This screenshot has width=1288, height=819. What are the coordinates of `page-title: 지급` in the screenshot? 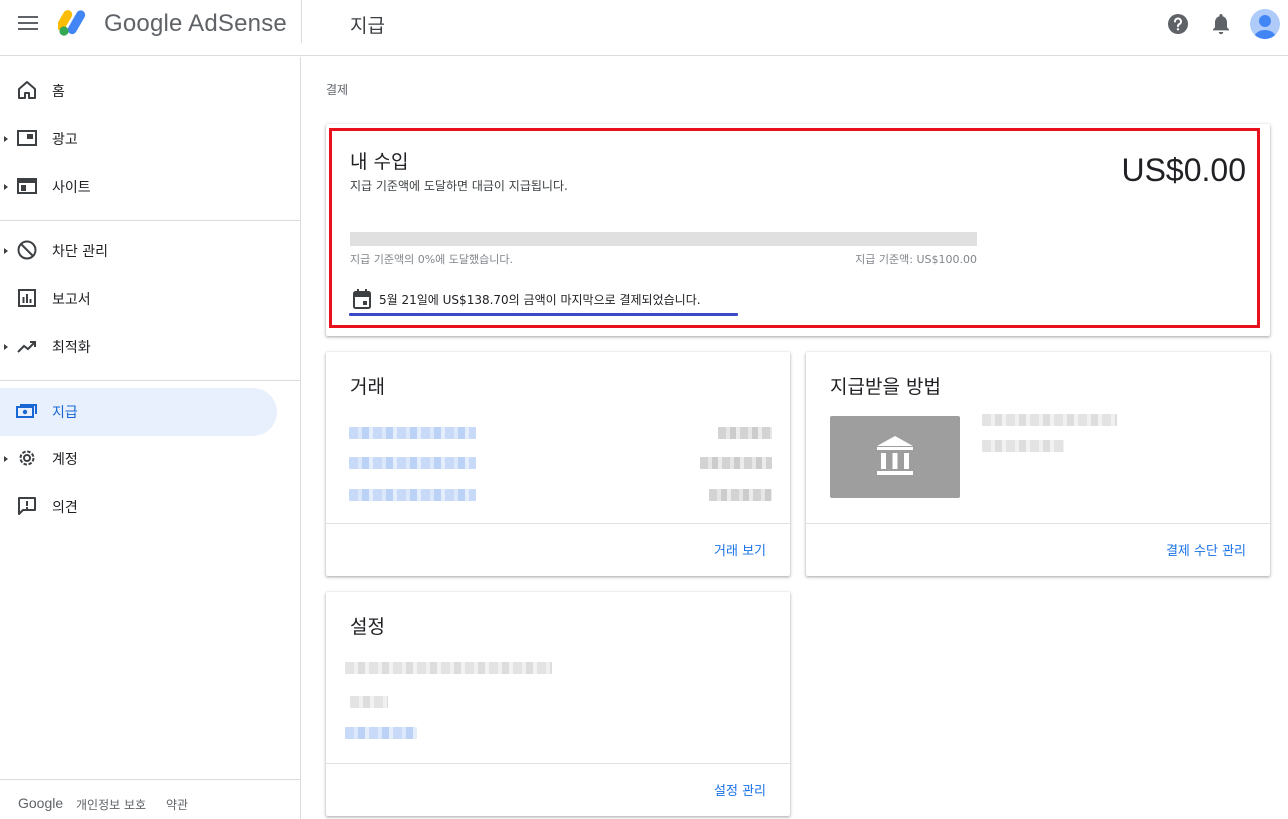 It's located at (367, 26).